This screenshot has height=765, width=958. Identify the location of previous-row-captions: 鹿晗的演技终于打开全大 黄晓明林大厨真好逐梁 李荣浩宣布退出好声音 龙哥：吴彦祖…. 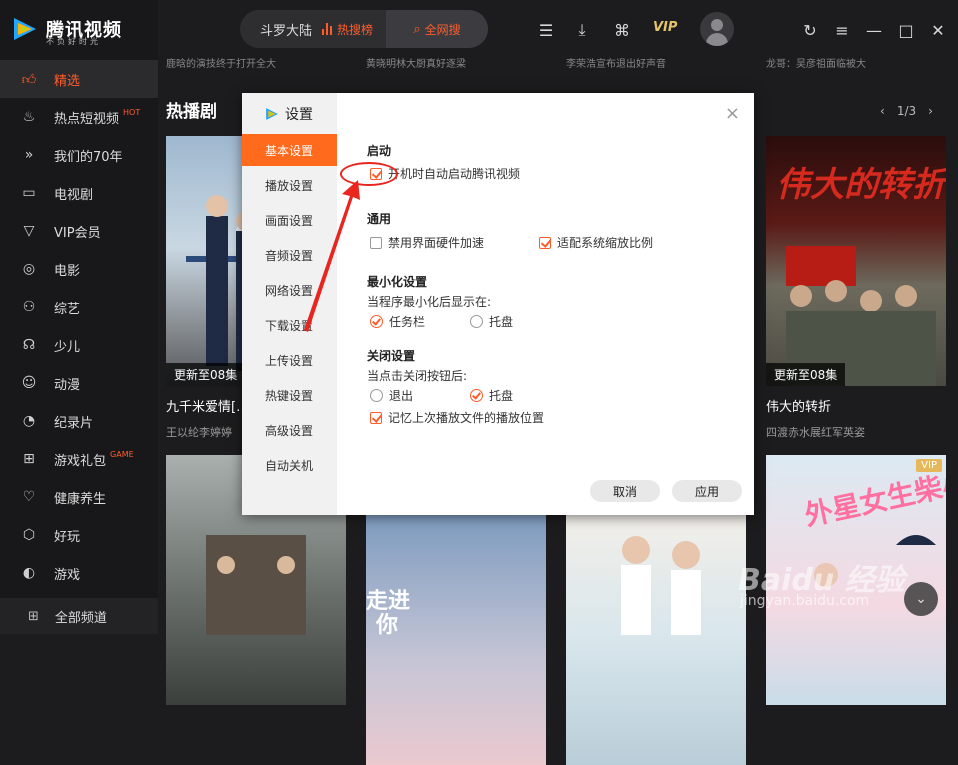
(556, 62).